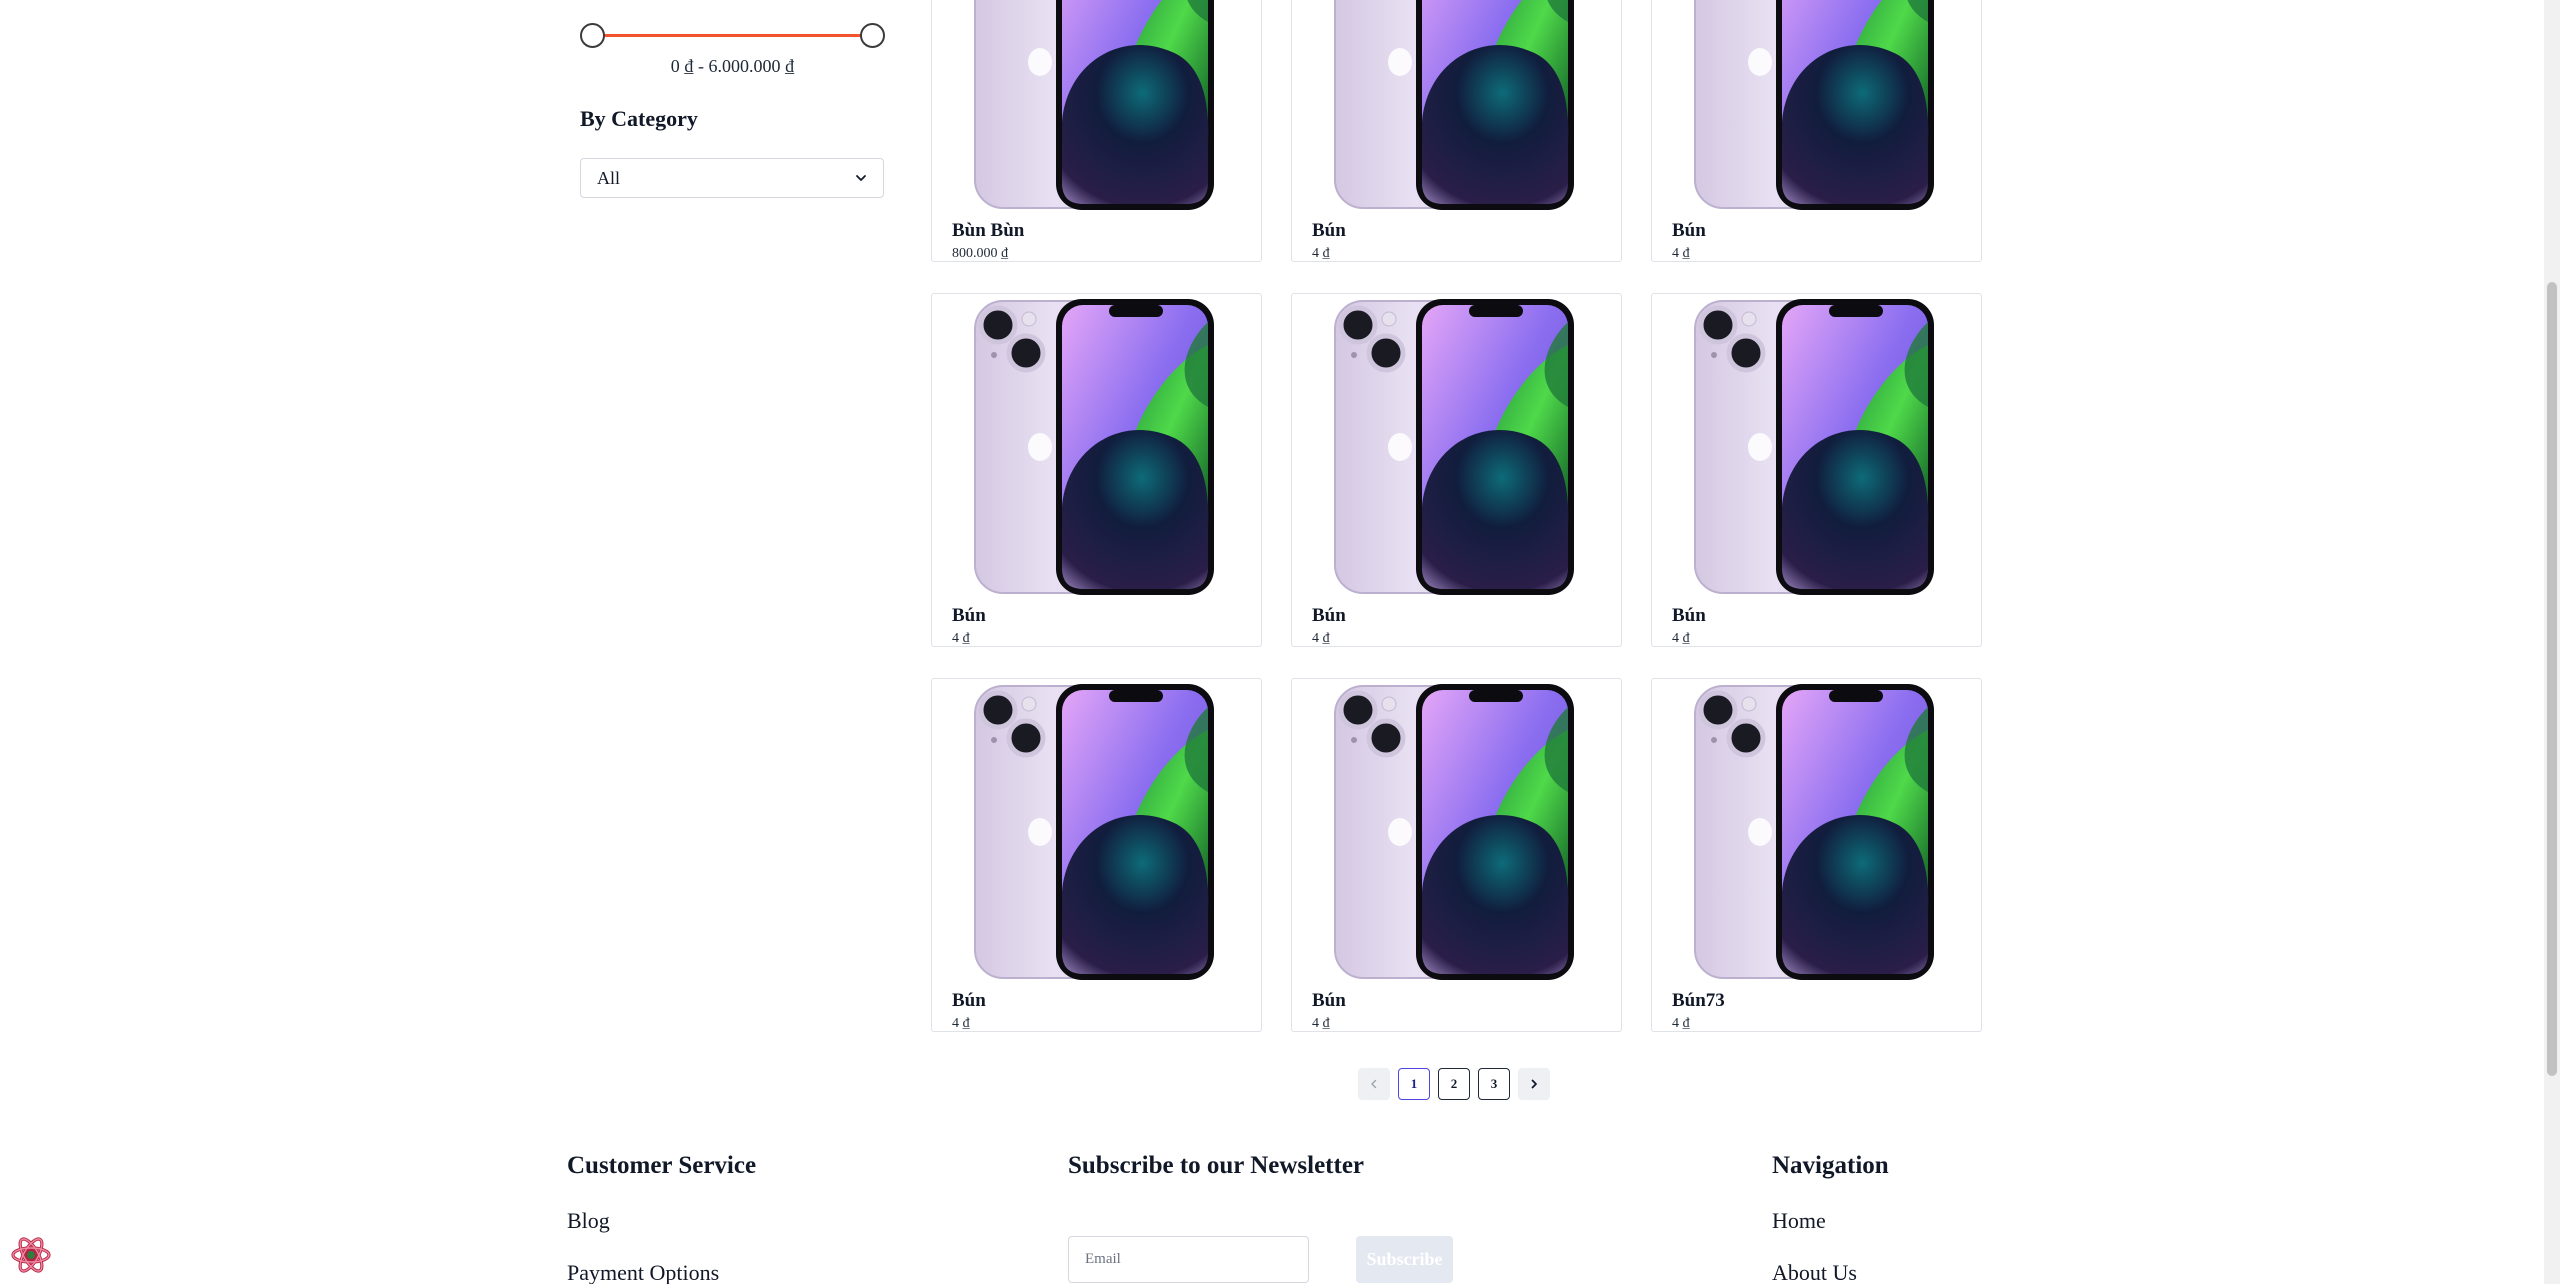 Image resolution: width=2560 pixels, height=1284 pixels. Describe the element at coordinates (2552, 679) in the screenshot. I see `scrollbar-thumb` at that location.